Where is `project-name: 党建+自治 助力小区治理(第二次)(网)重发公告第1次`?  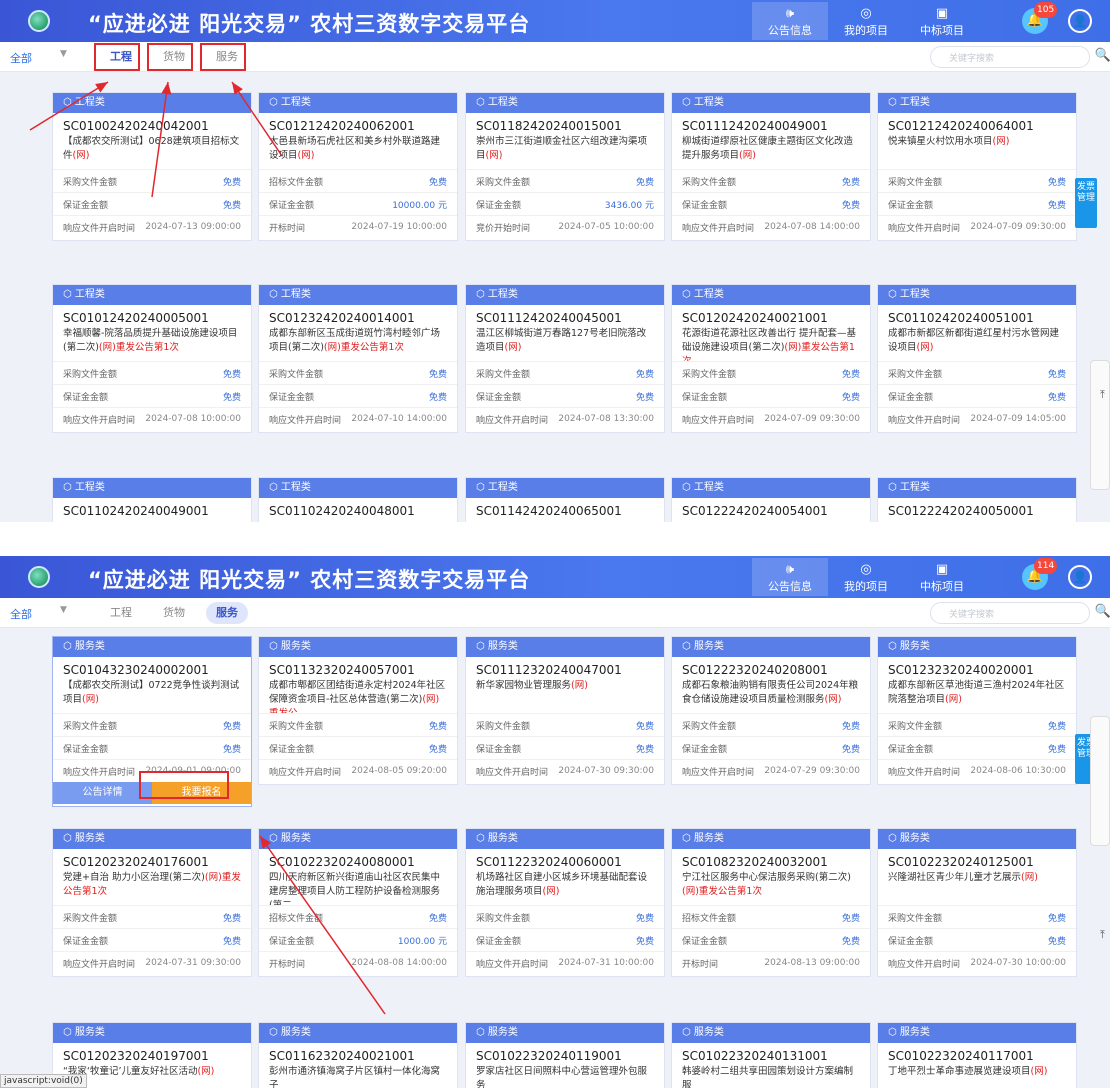
project-name: 党建+自治 助力小区治理(第二次)(网)重发公告第1次 is located at coordinates (152, 888).